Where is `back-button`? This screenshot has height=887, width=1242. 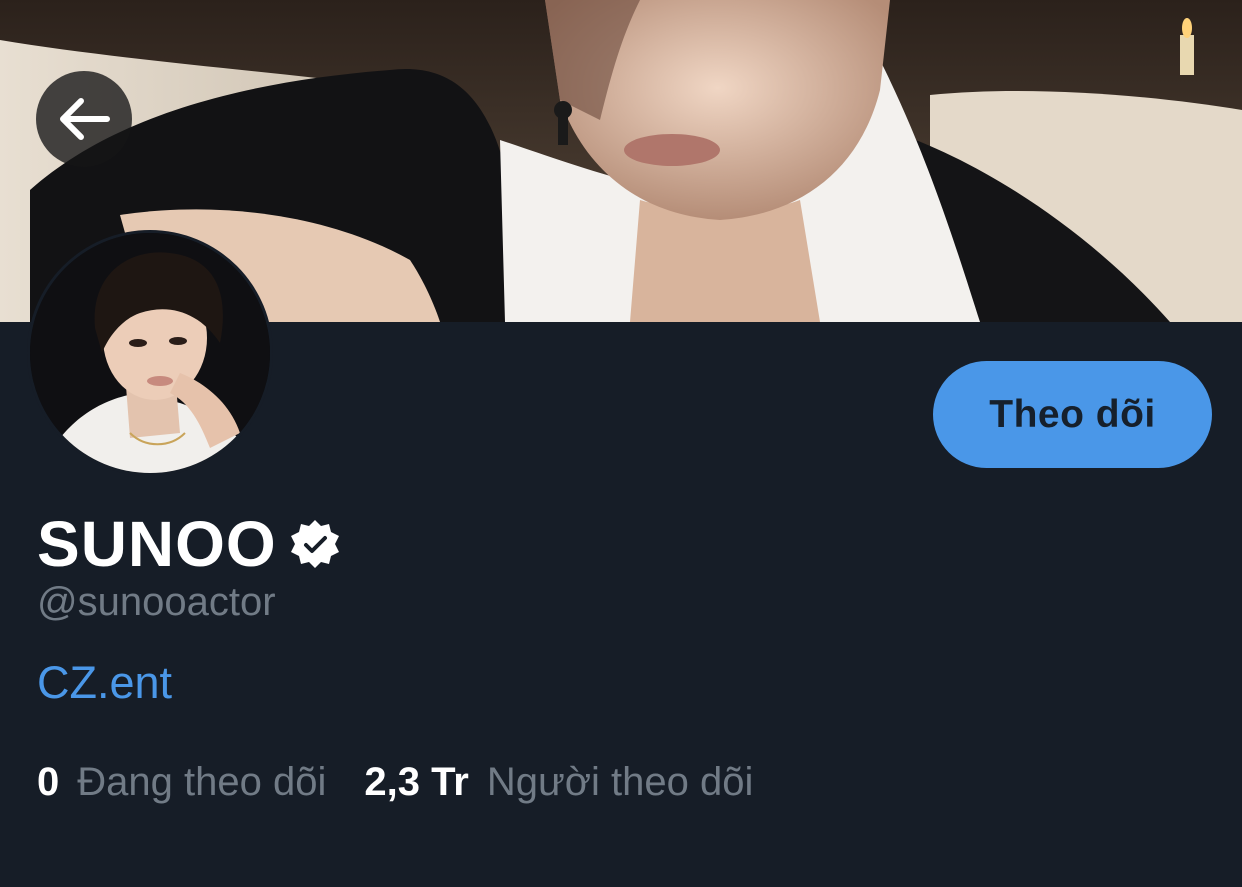 back-button is located at coordinates (84, 119).